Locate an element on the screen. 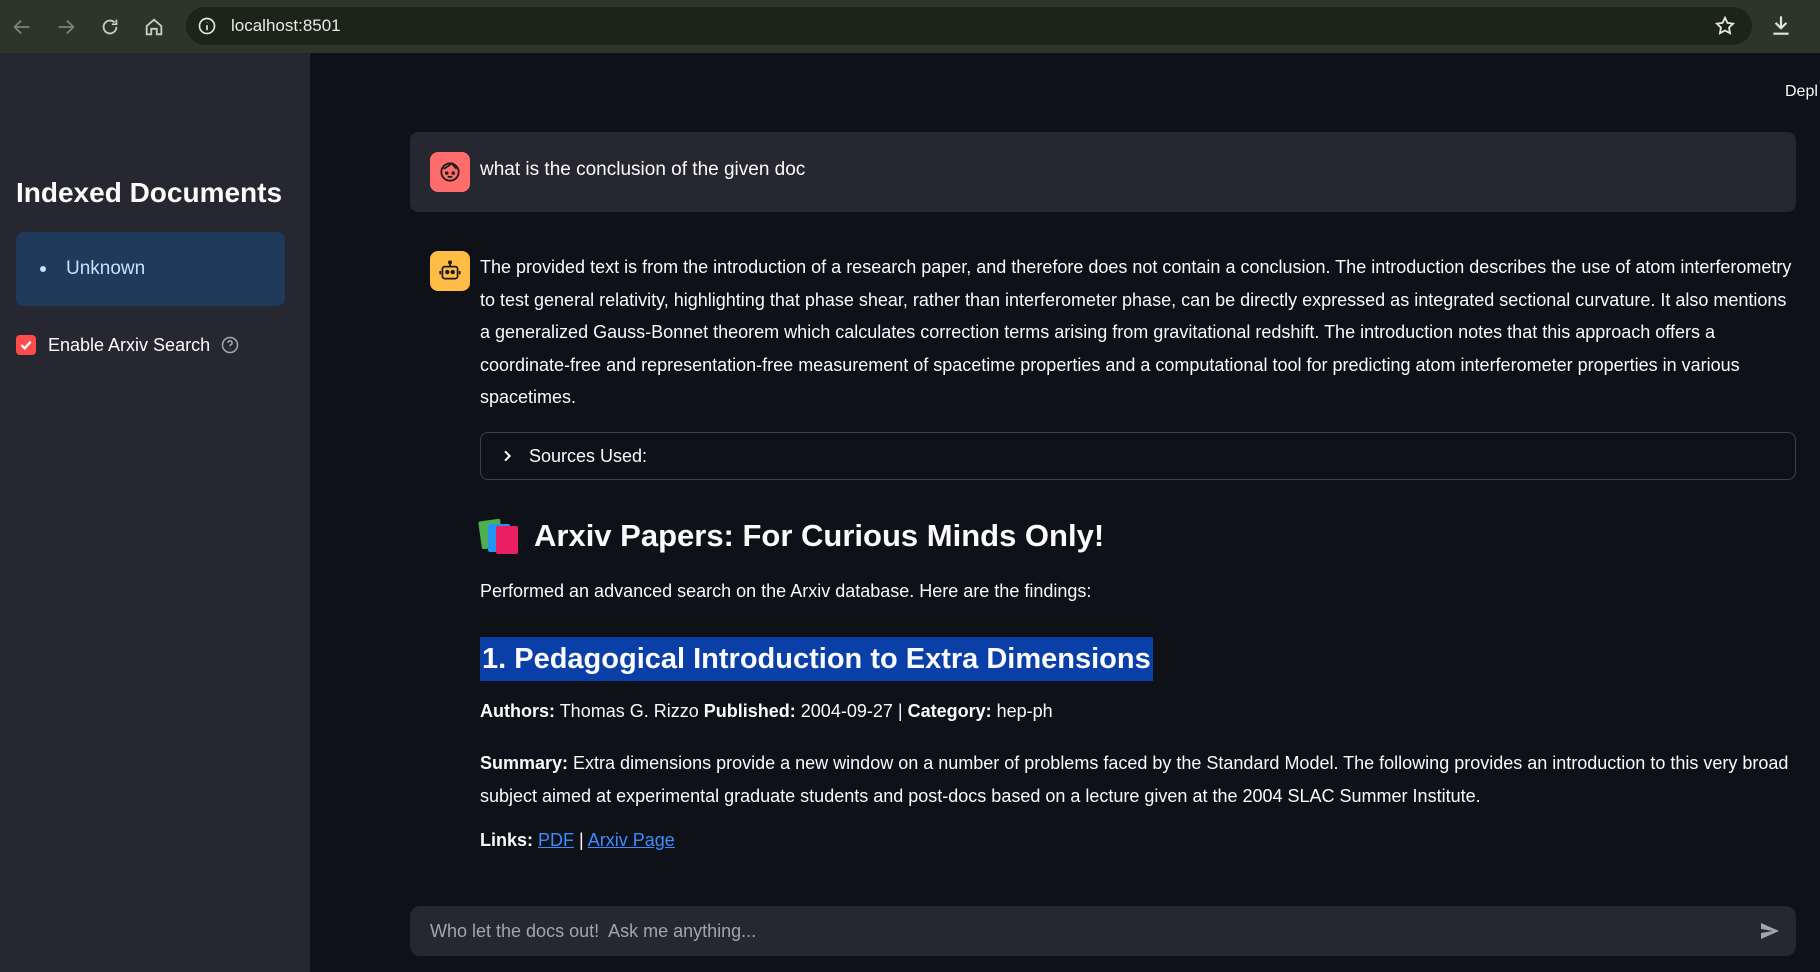 The width and height of the screenshot is (1820, 972). chat-input is located at coordinates (1080, 931).